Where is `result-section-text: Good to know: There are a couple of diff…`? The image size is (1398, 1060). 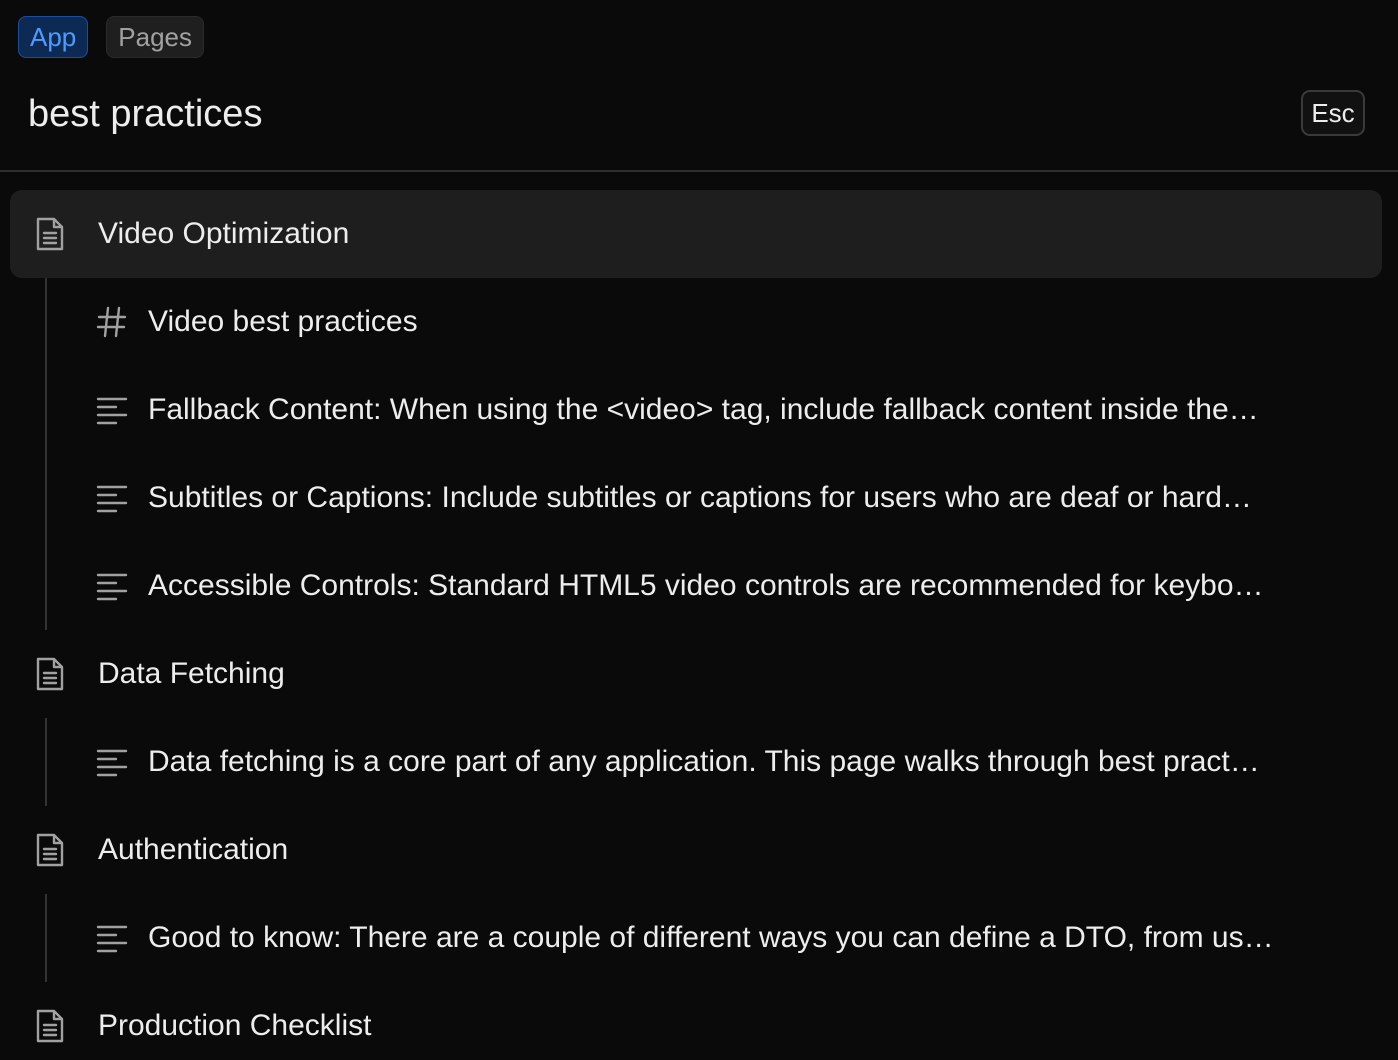 result-section-text: Good to know: There are a couple of diff… is located at coordinates (711, 937).